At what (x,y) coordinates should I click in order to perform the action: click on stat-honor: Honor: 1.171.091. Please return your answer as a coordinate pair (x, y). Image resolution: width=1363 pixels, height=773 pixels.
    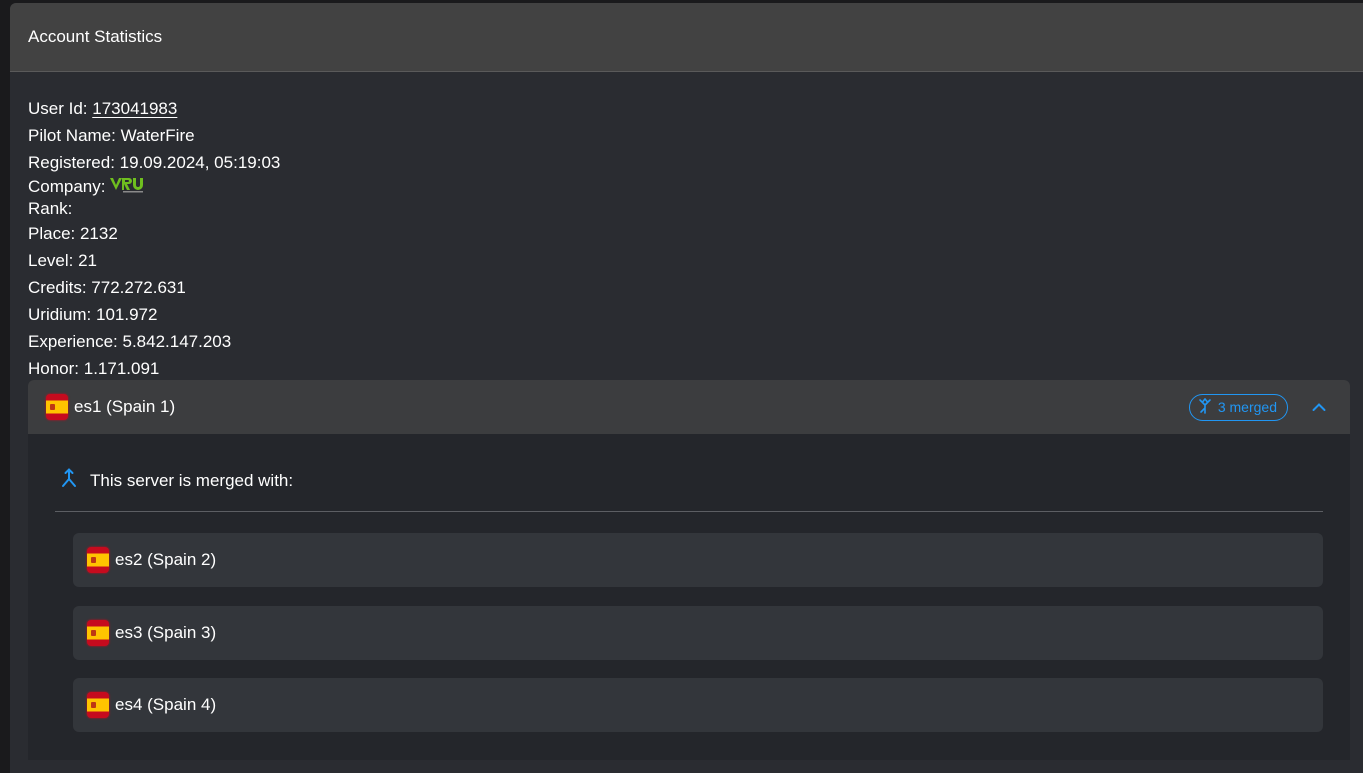
    Looking at the image, I should click on (94, 368).